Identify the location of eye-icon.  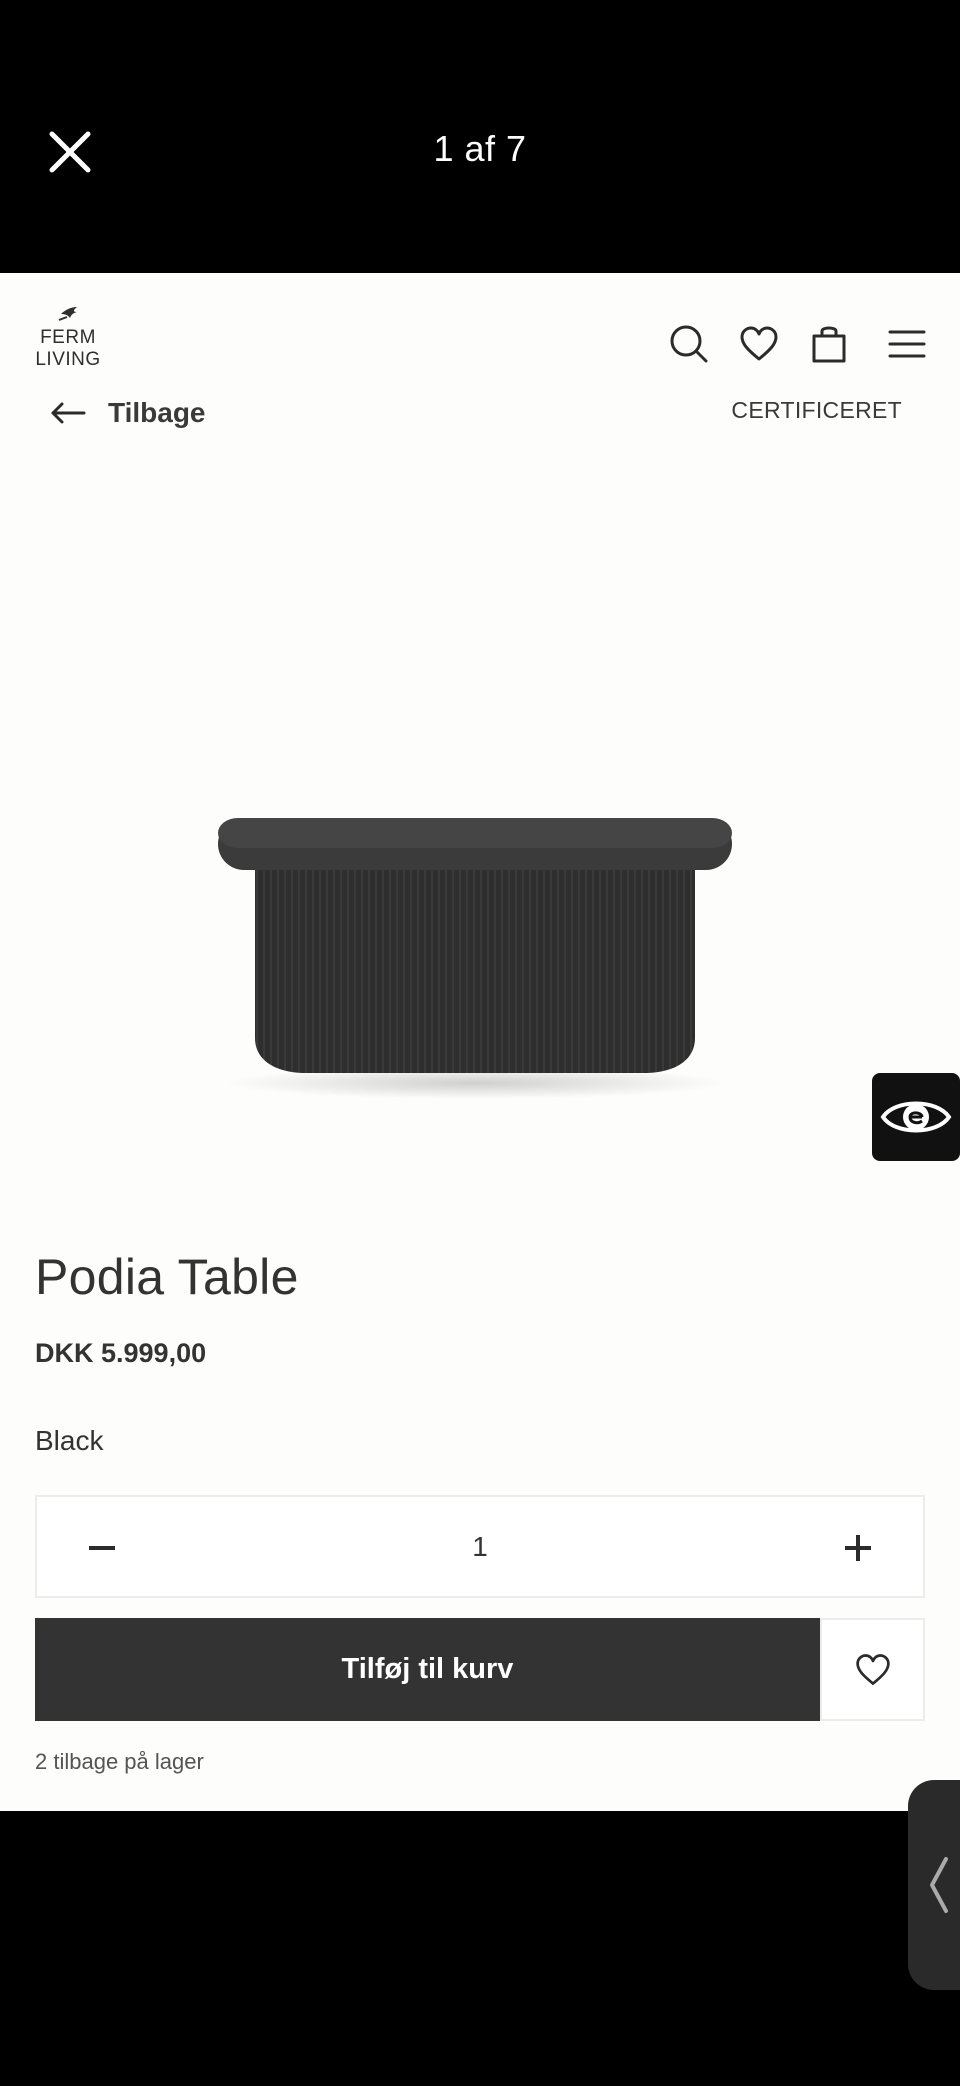
(916, 1117).